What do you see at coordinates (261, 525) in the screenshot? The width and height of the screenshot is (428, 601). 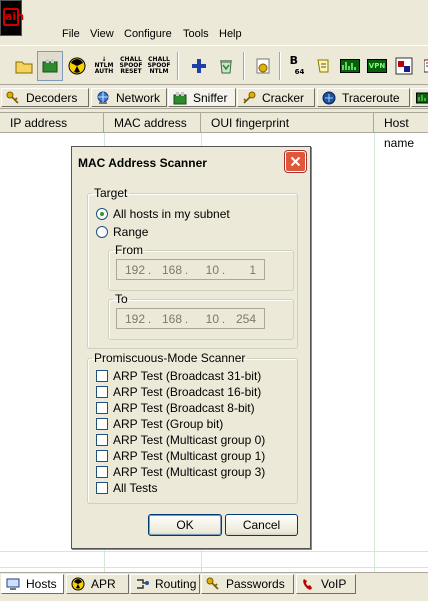 I see `cancel-button: Cancel` at bounding box center [261, 525].